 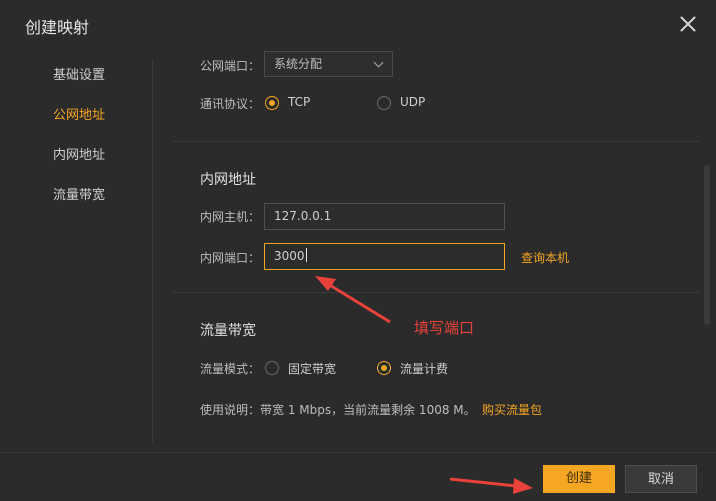 What do you see at coordinates (353, 300) in the screenshot?
I see `arrow-to-port` at bounding box center [353, 300].